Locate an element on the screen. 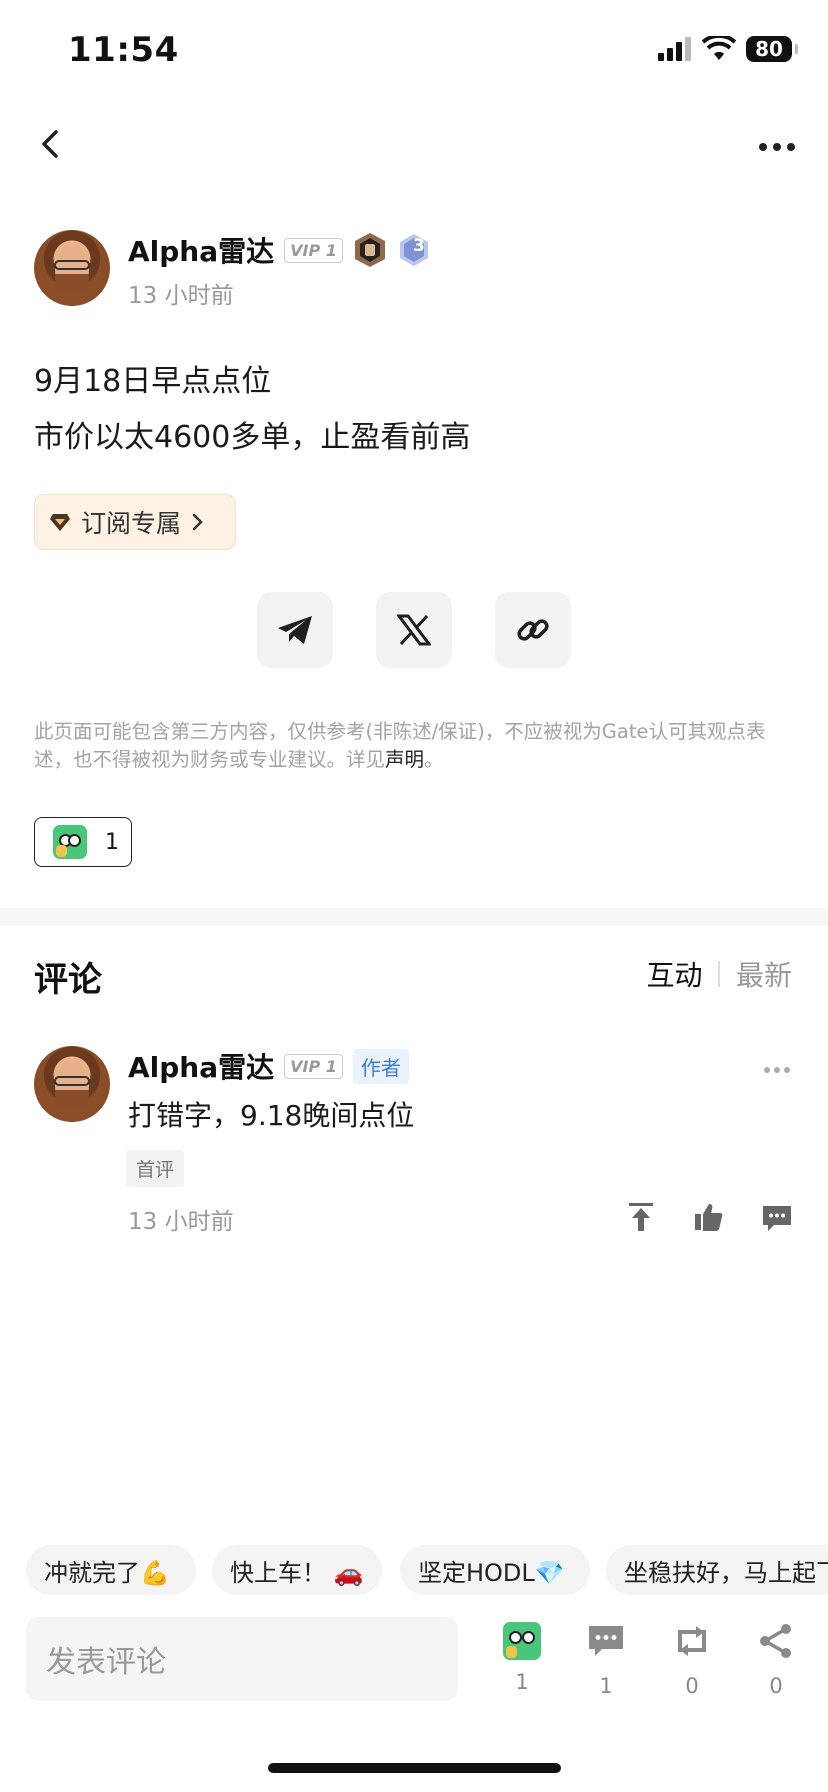  repost-icon is located at coordinates (692, 1641).